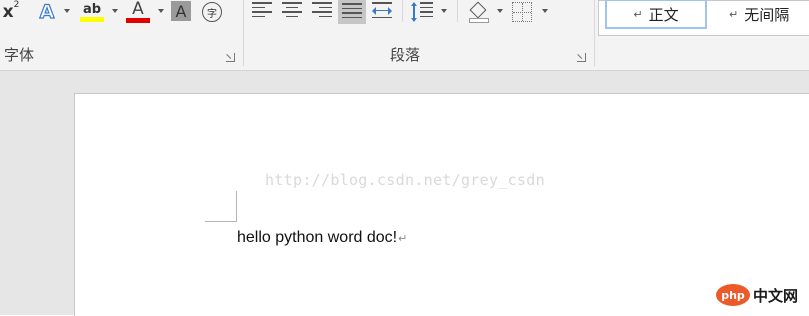  I want to click on highlight-icon: ab, so click(92, 9).